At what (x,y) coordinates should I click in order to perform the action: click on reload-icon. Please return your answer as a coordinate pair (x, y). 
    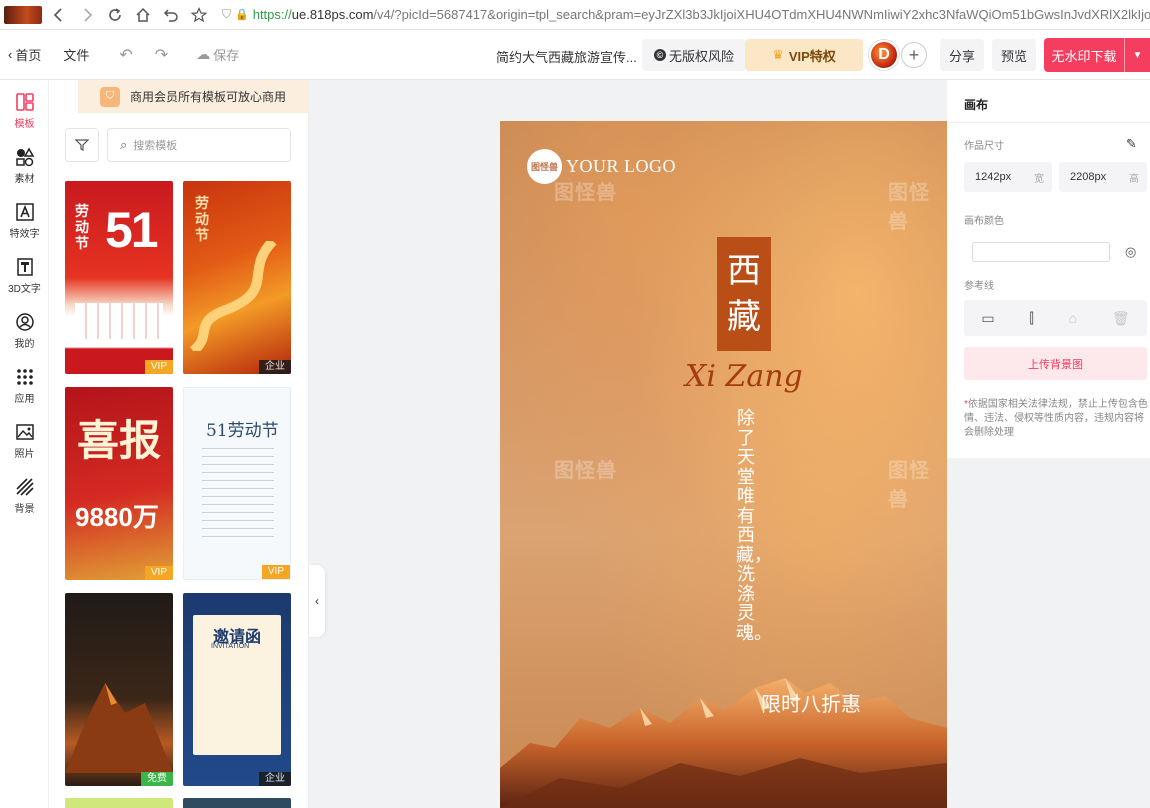
    Looking at the image, I should click on (115, 15).